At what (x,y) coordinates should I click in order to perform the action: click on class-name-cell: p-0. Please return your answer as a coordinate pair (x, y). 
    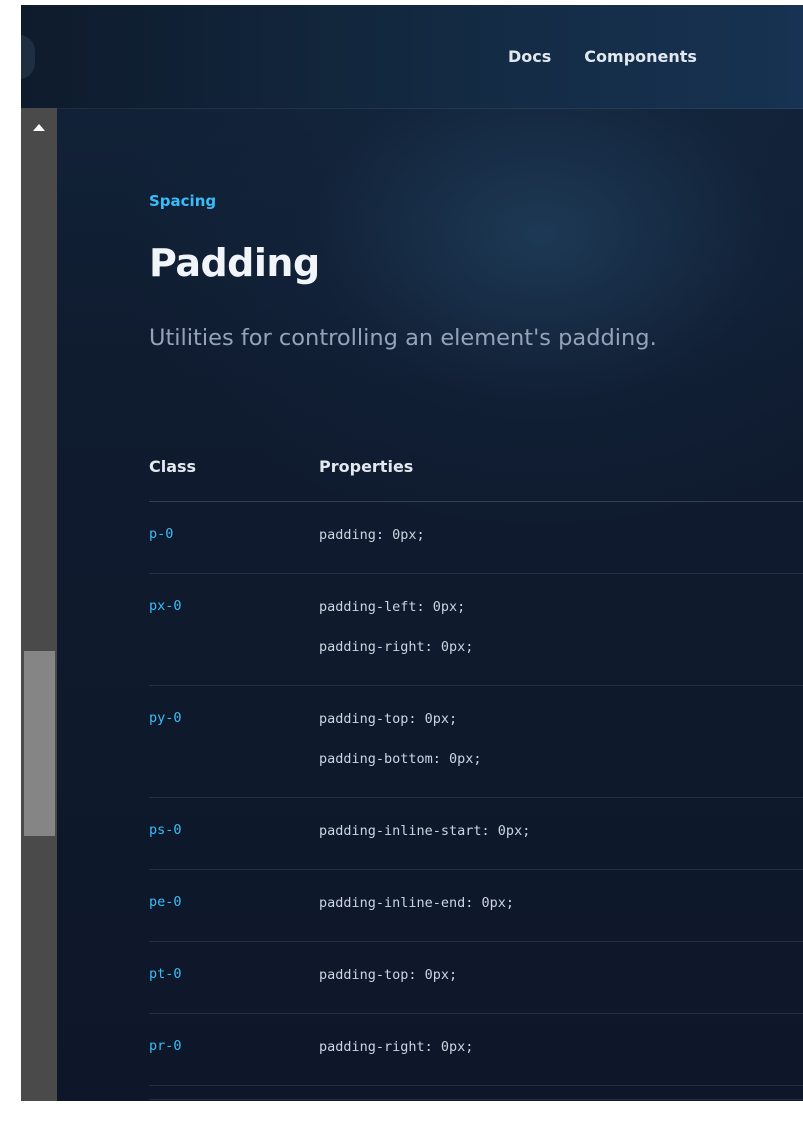
    Looking at the image, I should click on (161, 534).